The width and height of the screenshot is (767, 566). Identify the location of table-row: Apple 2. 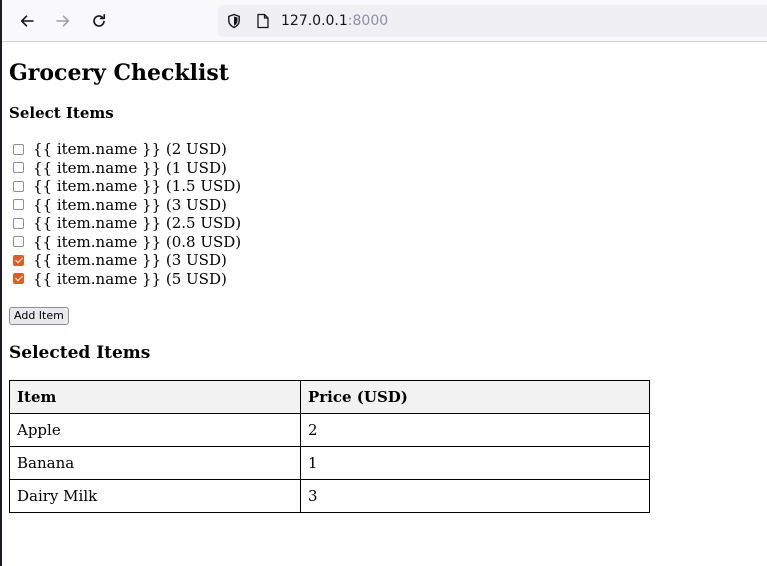
(329, 430).